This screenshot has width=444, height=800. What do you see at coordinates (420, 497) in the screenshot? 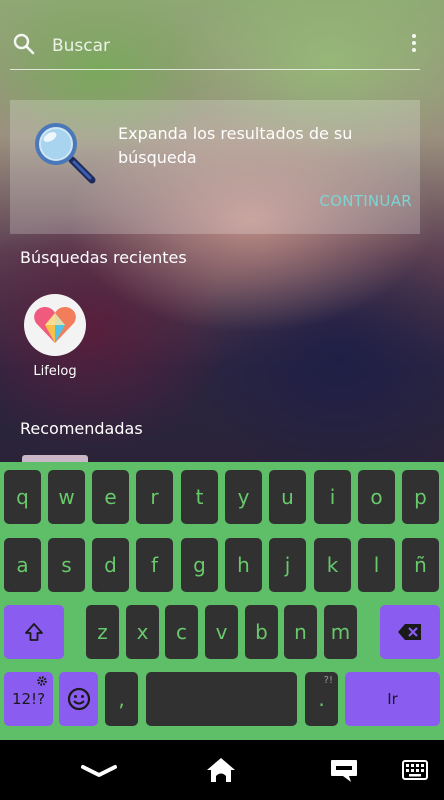
I see `key-p: p` at bounding box center [420, 497].